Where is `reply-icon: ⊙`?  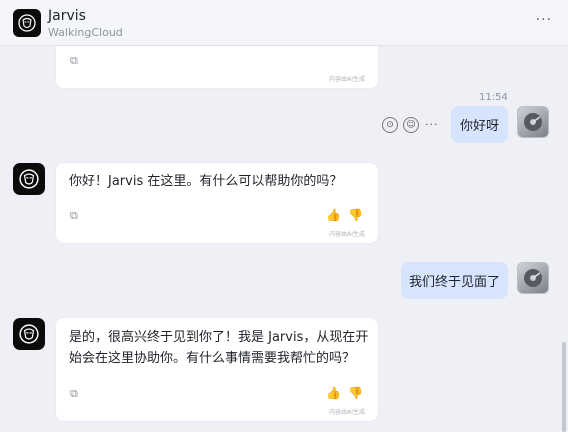 reply-icon: ⊙ is located at coordinates (390, 125).